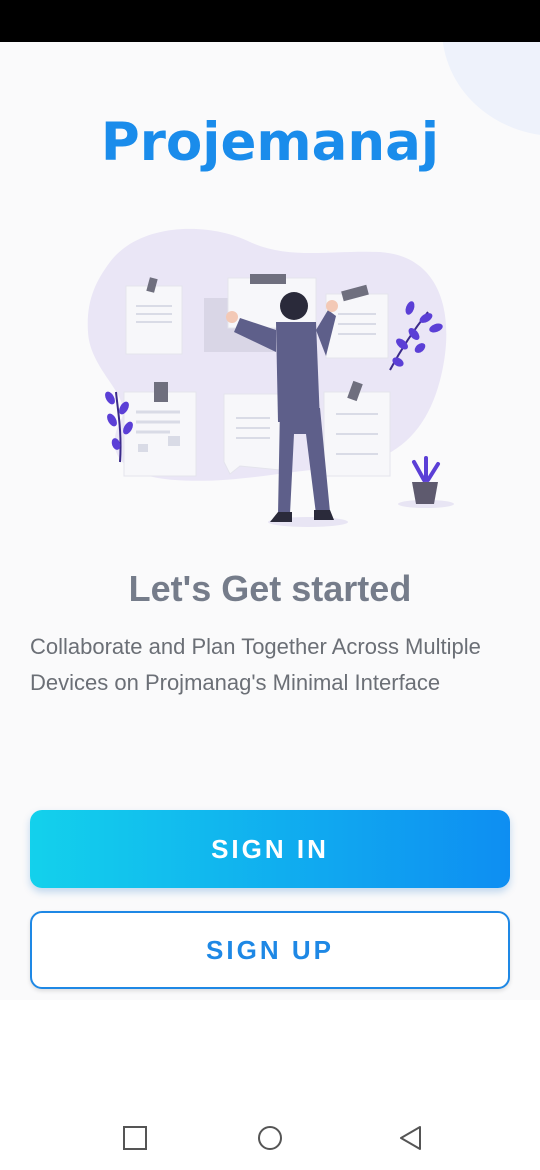  Describe the element at coordinates (135, 1138) in the screenshot. I see `recent-apps-icon` at that location.